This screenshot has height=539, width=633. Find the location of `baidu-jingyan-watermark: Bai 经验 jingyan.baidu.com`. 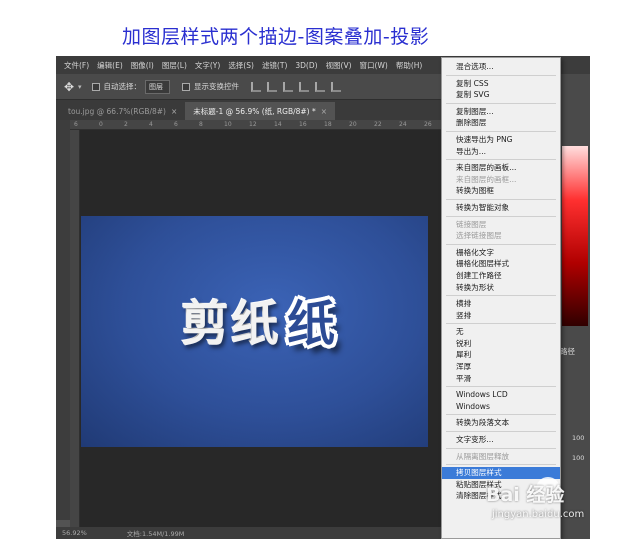

baidu-jingyan-watermark: Bai 经验 jingyan.baidu.com is located at coordinates (550, 502).